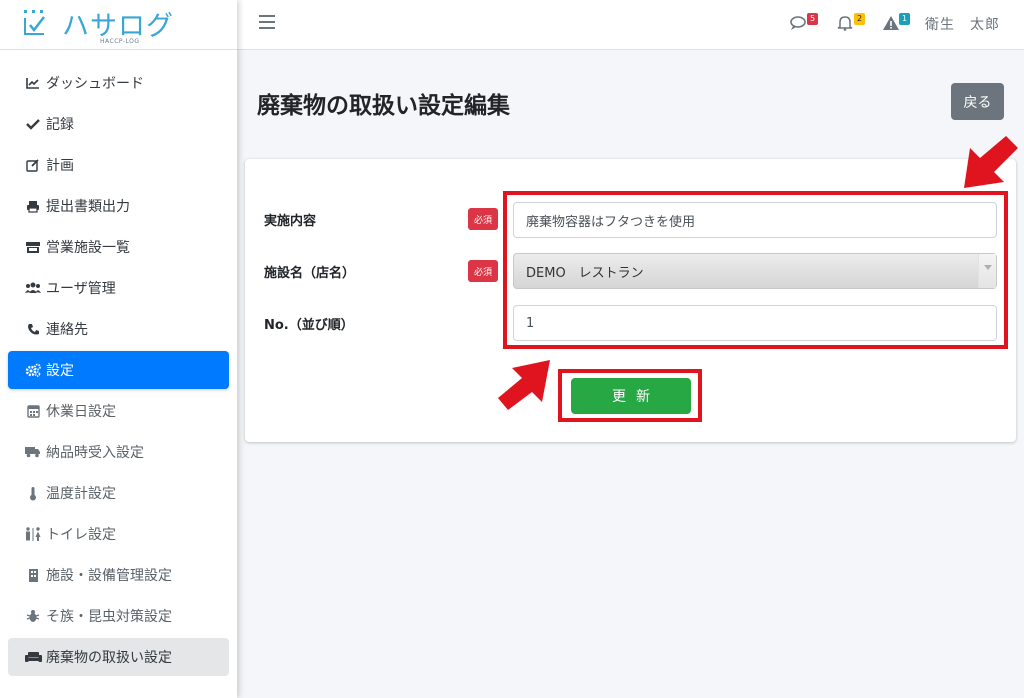 This screenshot has height=698, width=1024. What do you see at coordinates (33, 165) in the screenshot?
I see `edit-icon` at bounding box center [33, 165].